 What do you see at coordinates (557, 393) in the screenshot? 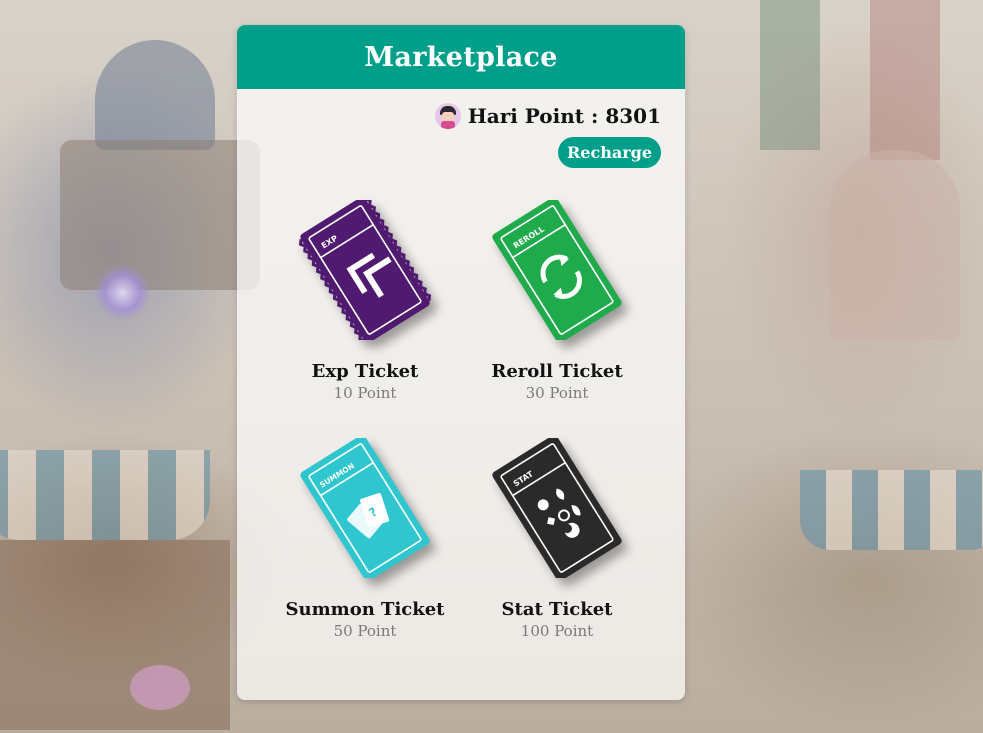
I see `item-price: 30 Point` at bounding box center [557, 393].